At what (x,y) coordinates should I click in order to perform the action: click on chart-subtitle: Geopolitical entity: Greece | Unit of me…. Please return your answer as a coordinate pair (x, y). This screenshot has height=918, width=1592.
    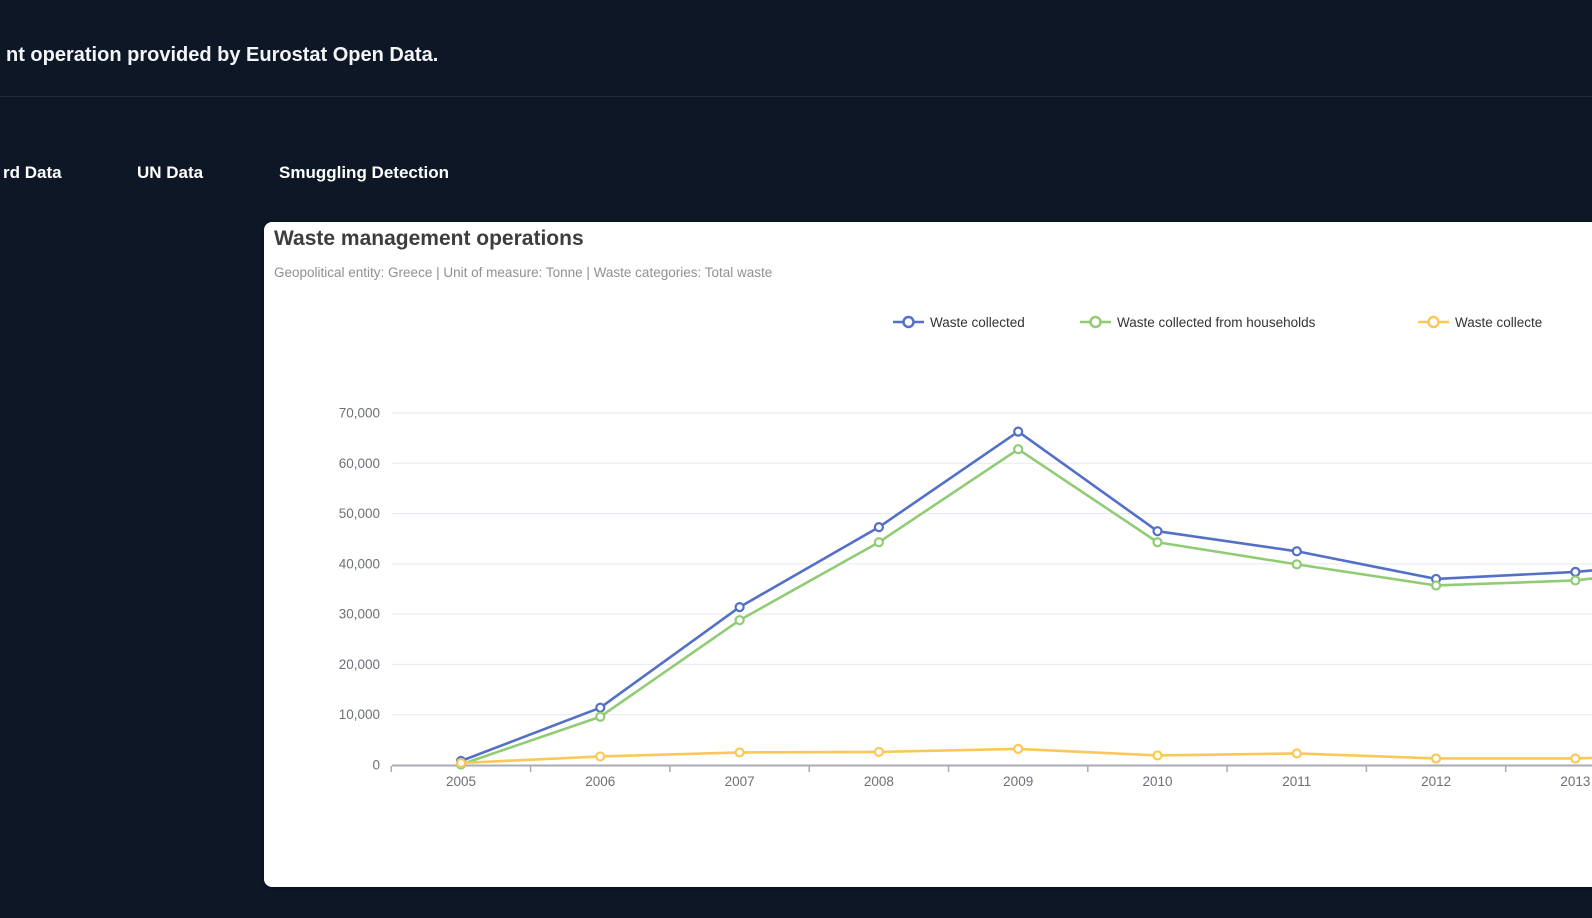
    Looking at the image, I should click on (523, 272).